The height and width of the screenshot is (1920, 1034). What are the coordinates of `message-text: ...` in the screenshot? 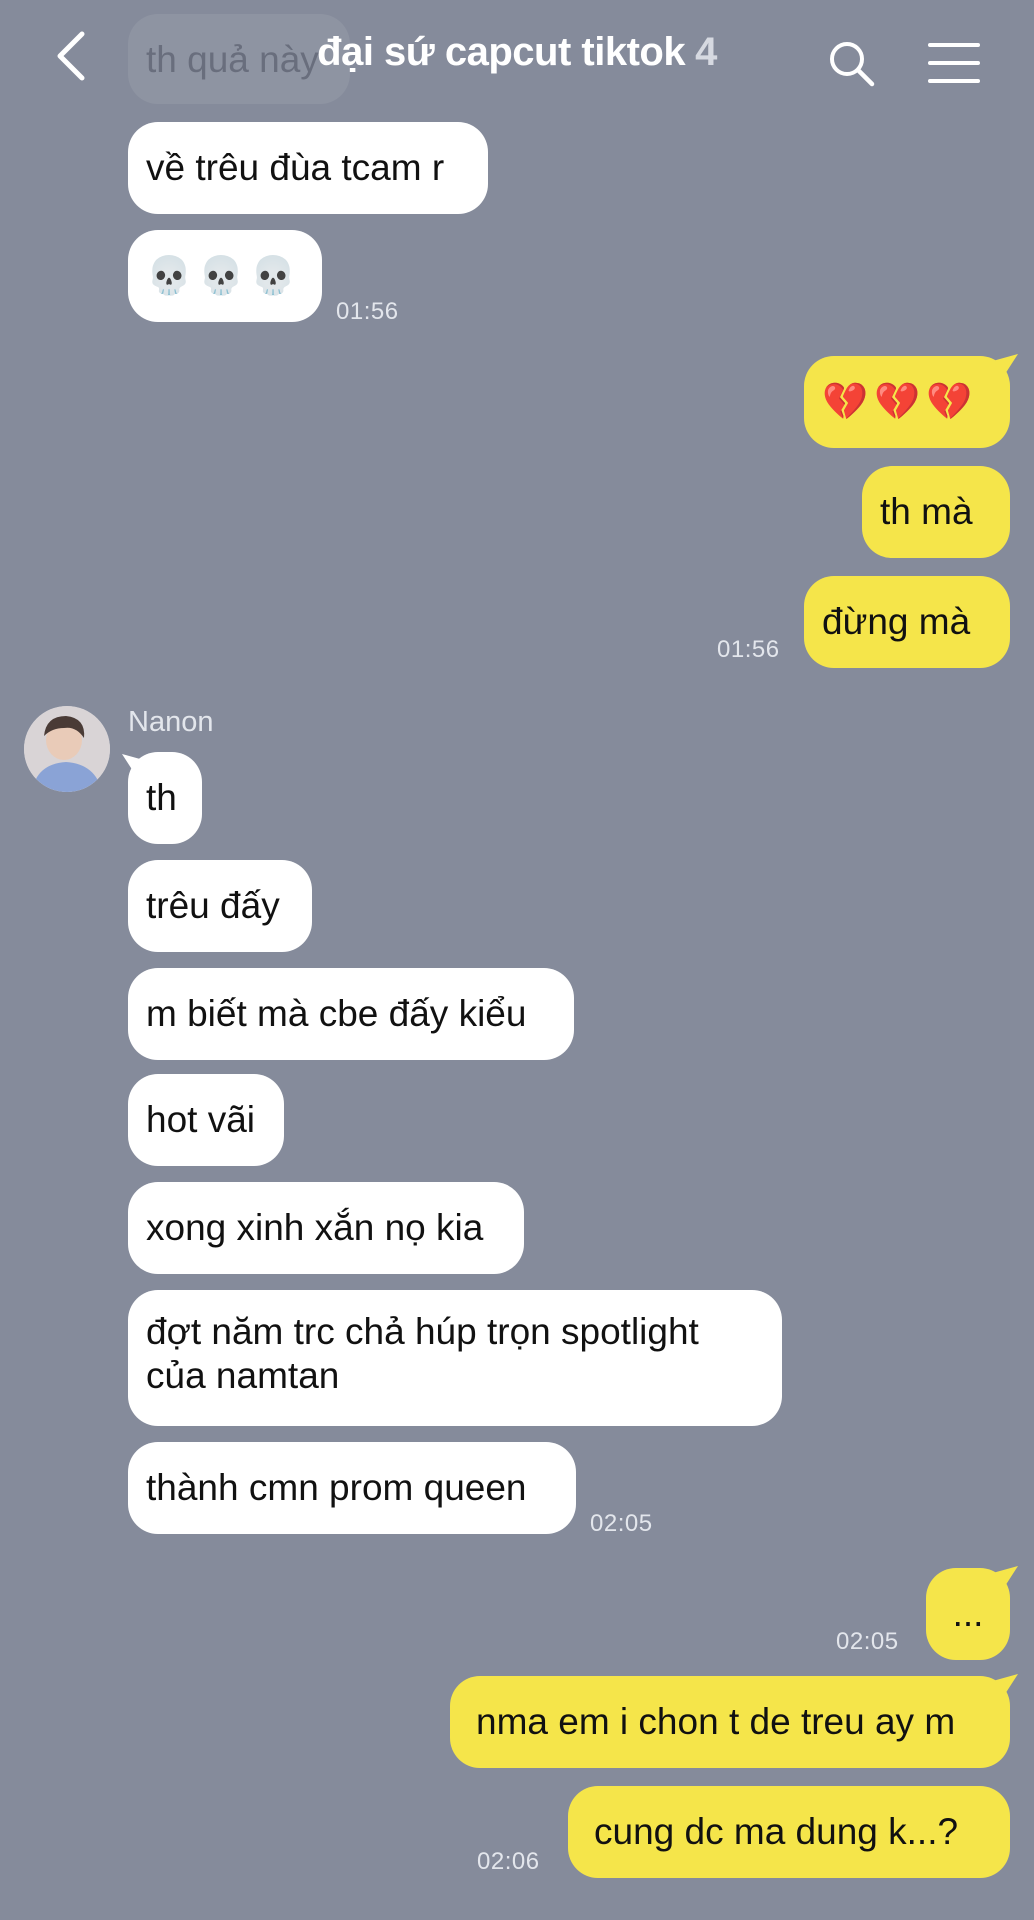 It's located at (968, 1613).